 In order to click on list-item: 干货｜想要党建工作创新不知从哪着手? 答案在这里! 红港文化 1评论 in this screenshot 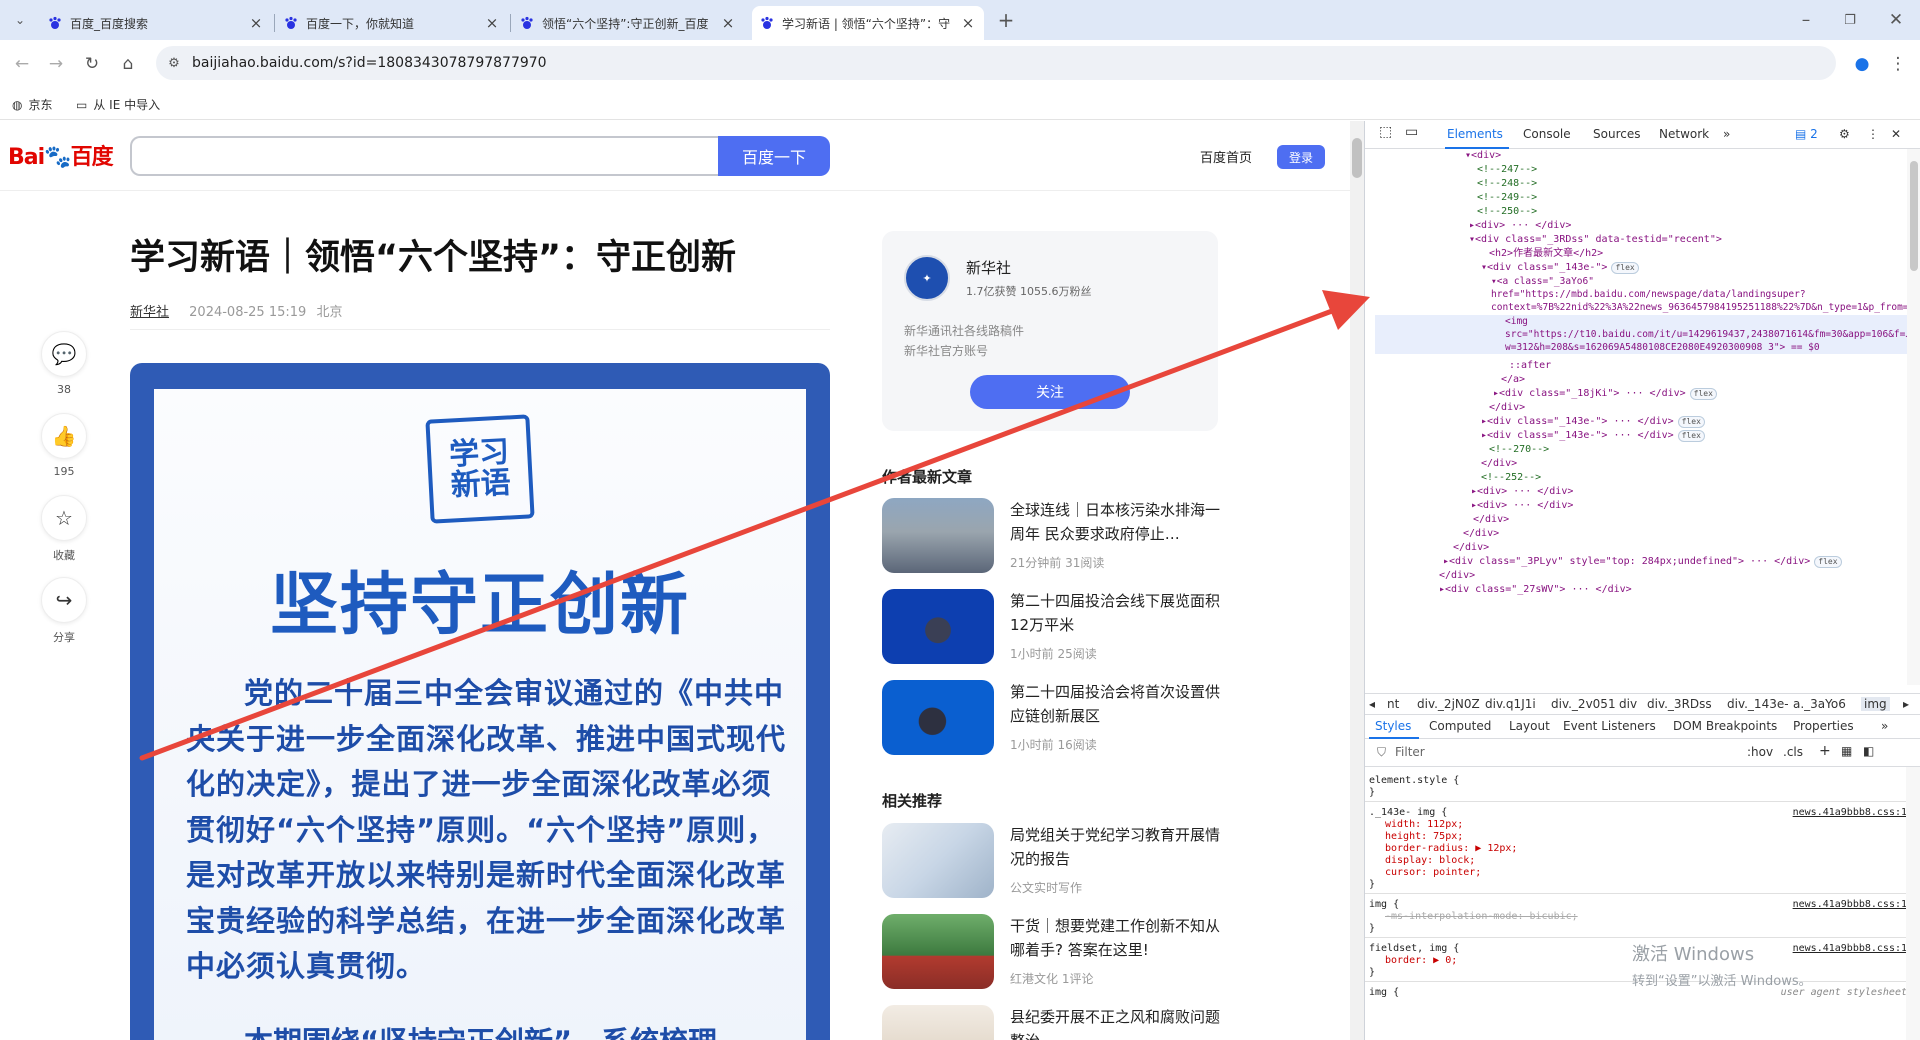, I will do `click(1052, 952)`.